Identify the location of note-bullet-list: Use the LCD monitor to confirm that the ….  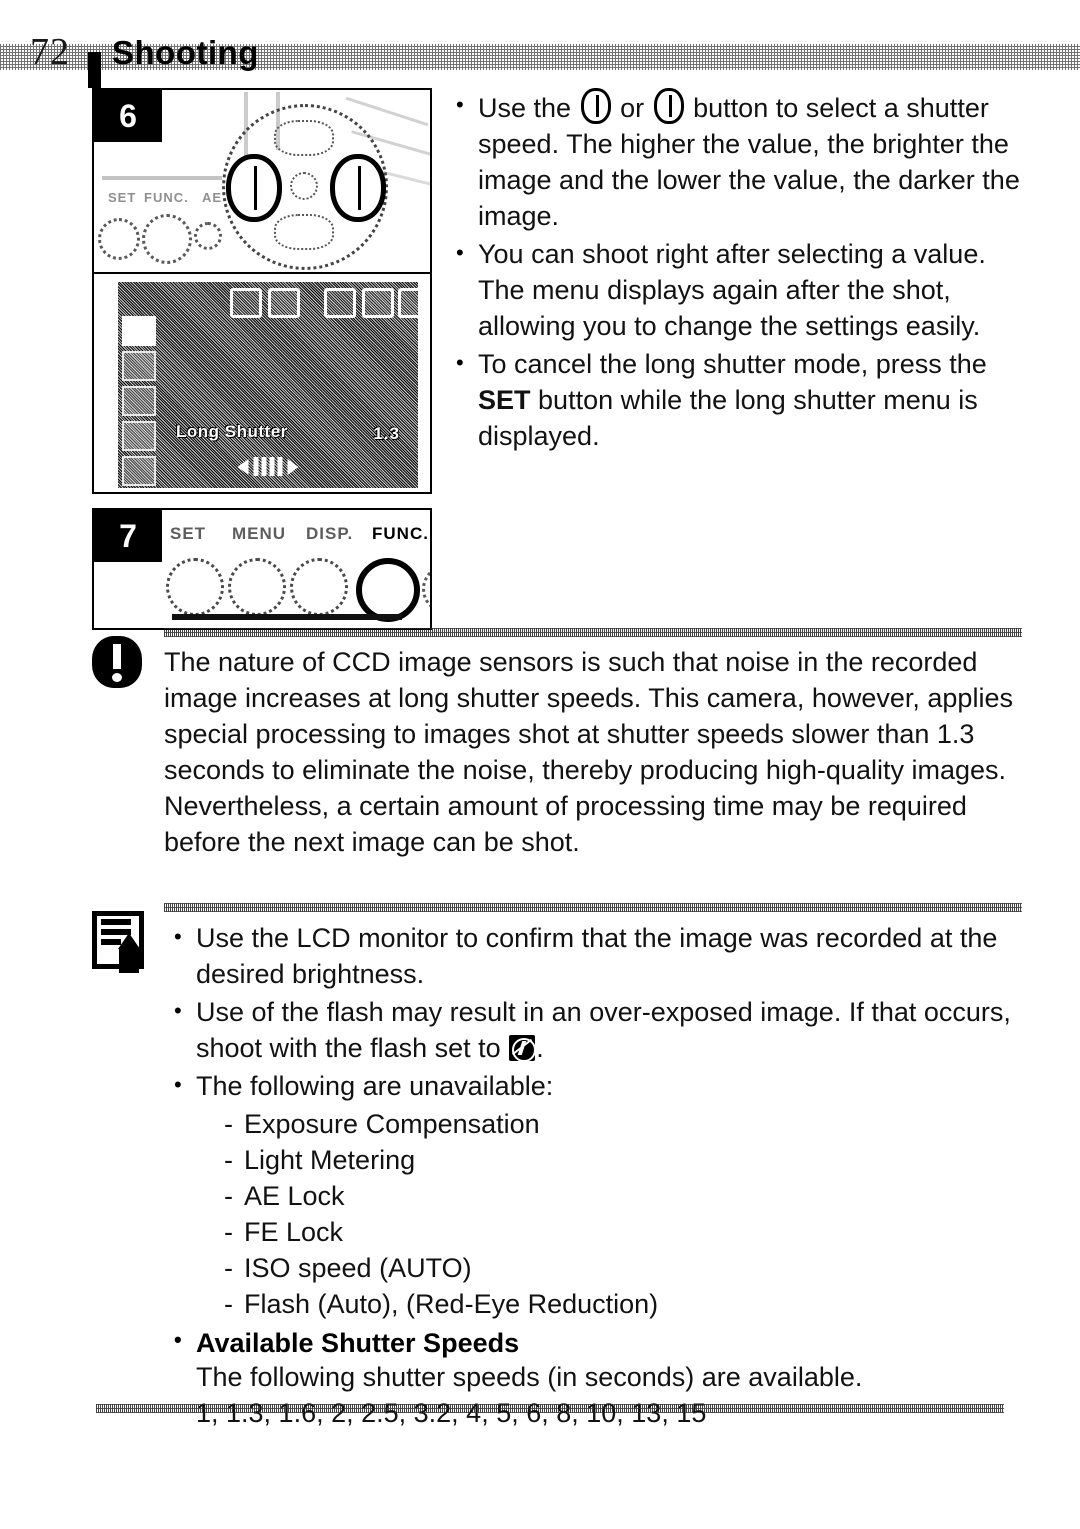
(596, 1011).